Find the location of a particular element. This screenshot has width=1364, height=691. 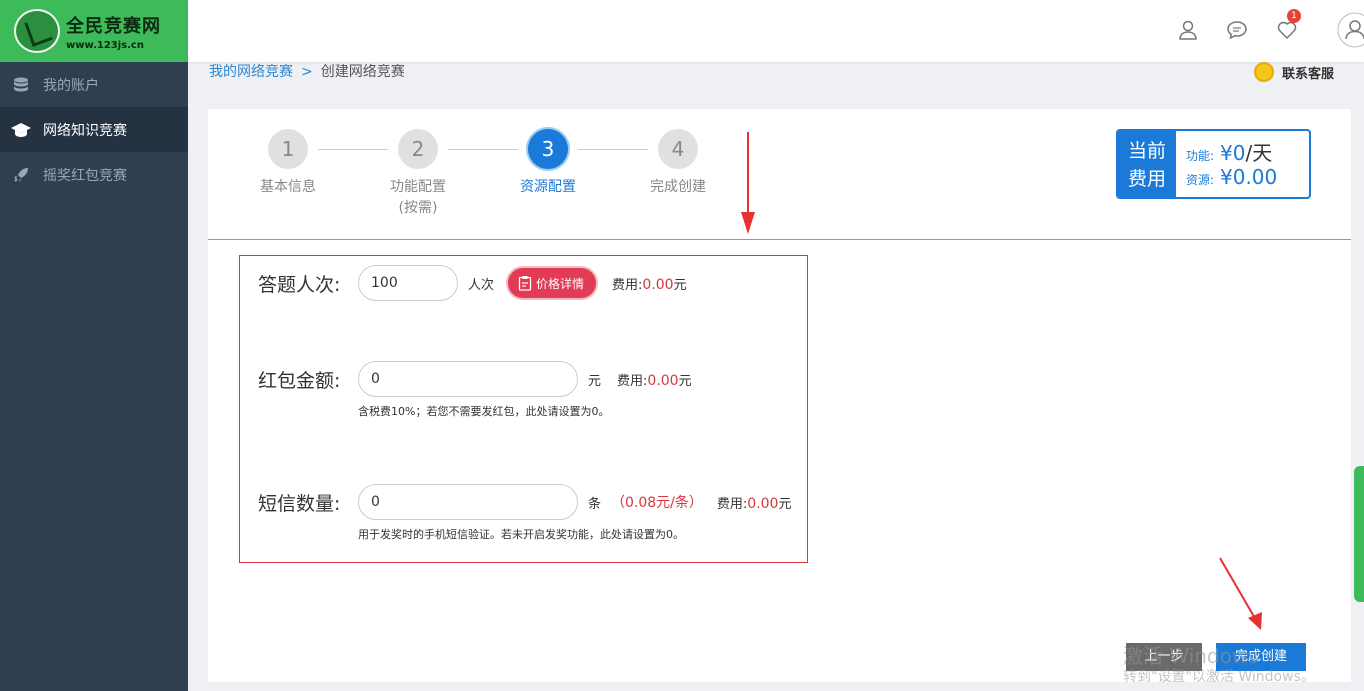

previous-step-button: 上一步 is located at coordinates (1164, 657).